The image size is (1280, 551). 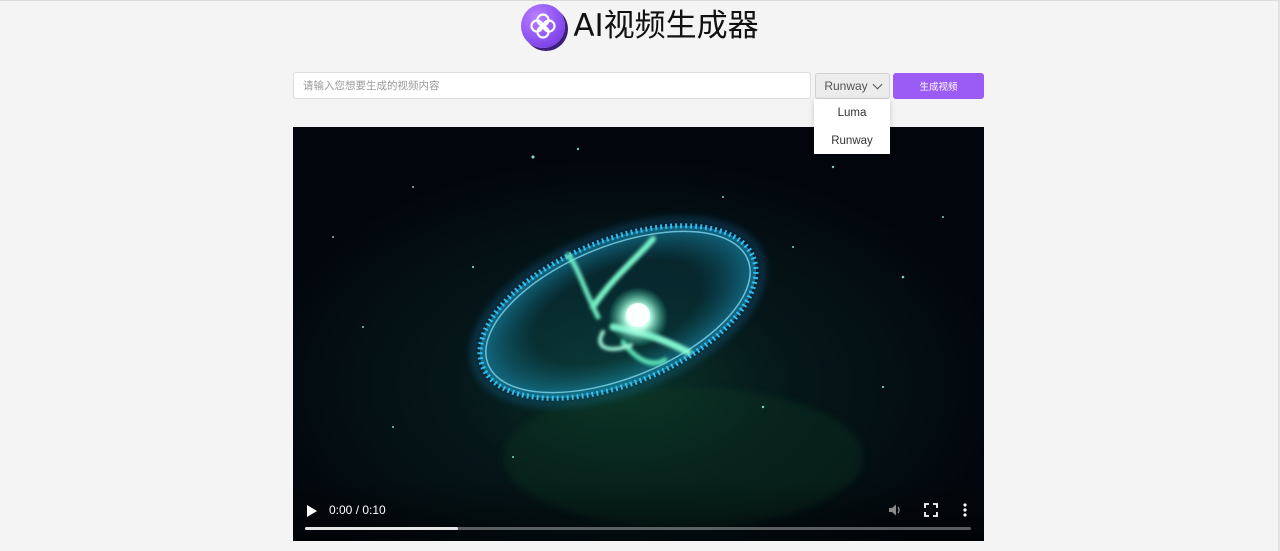 What do you see at coordinates (846, 86) in the screenshot?
I see `model-select-value: Runway` at bounding box center [846, 86].